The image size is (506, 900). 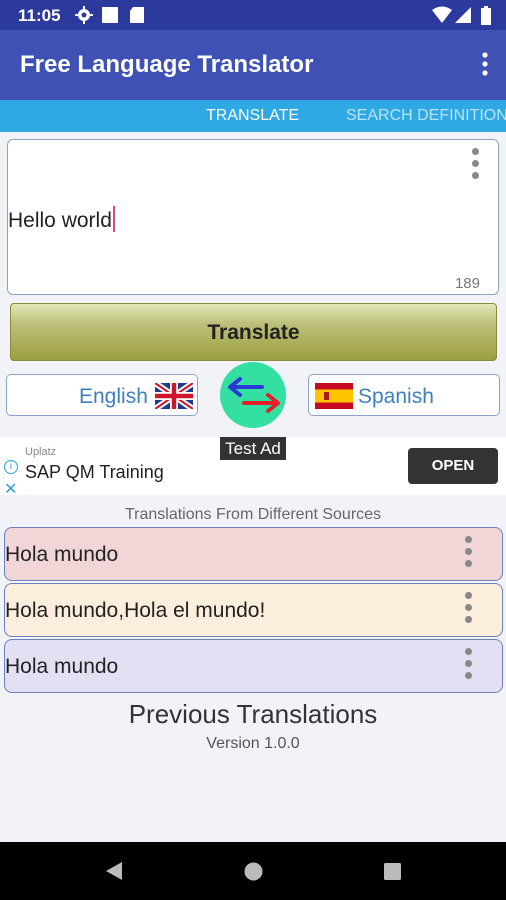 What do you see at coordinates (463, 17) in the screenshot?
I see `signal-icon` at bounding box center [463, 17].